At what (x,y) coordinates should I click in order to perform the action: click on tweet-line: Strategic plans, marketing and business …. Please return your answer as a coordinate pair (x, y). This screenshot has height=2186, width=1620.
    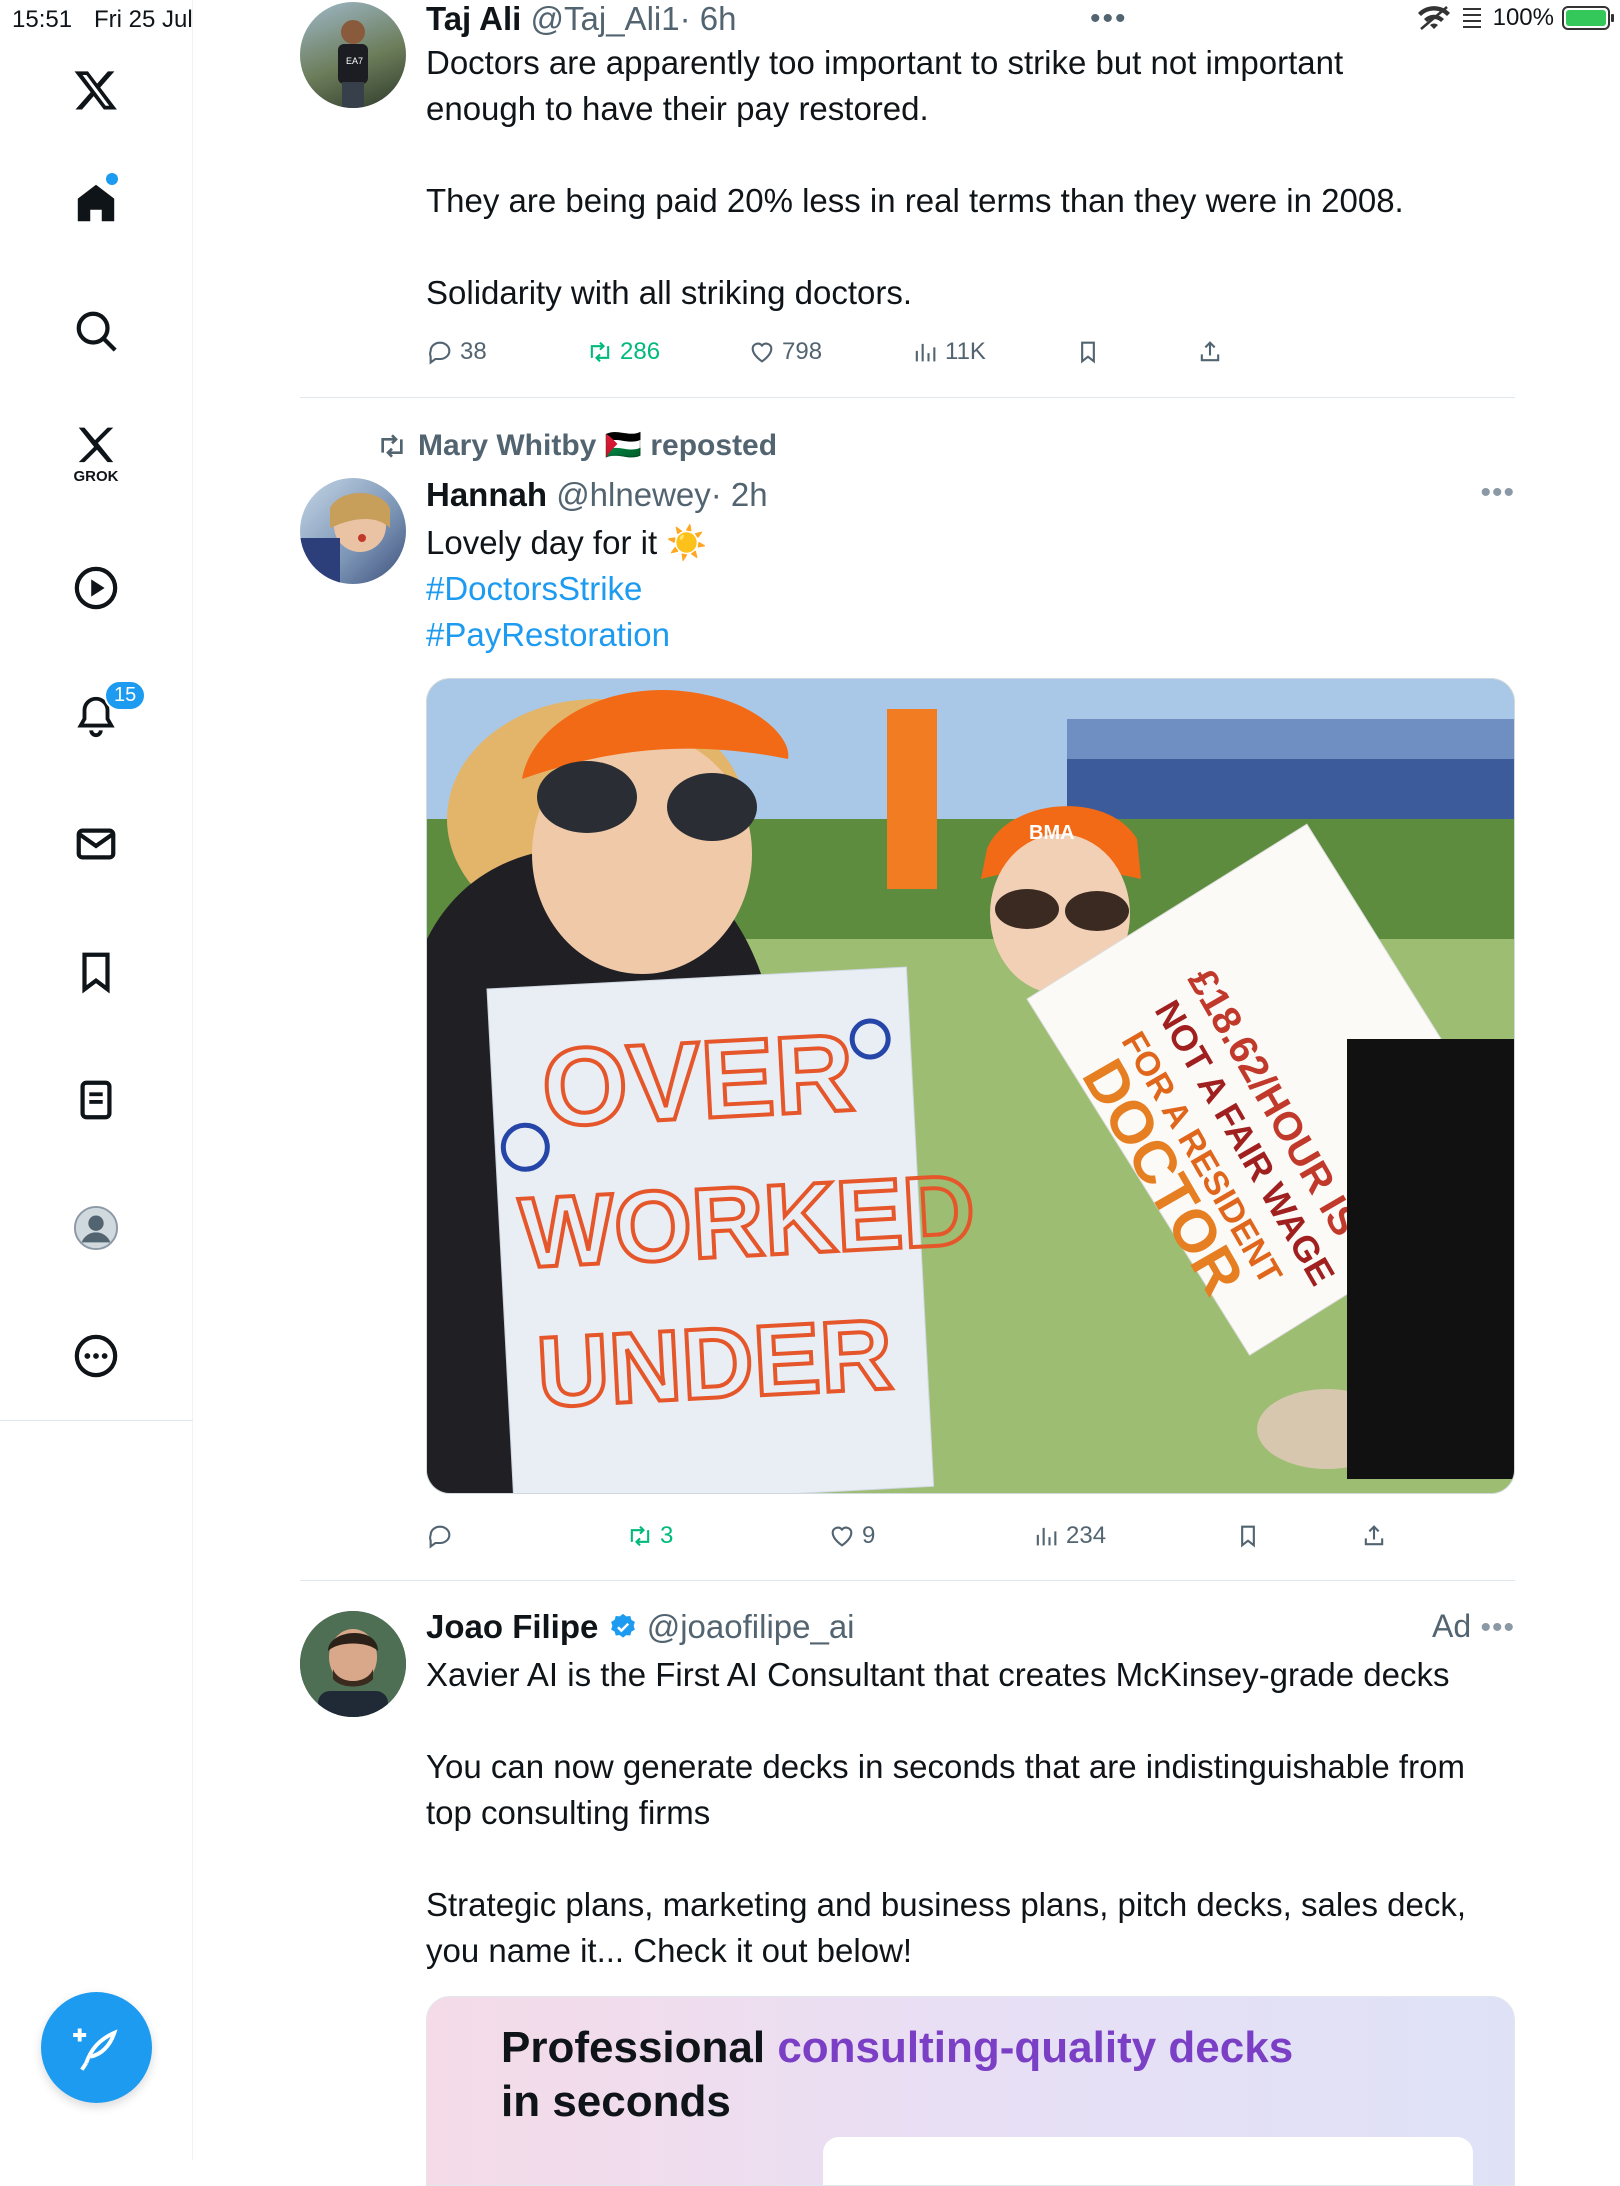
    Looking at the image, I should click on (946, 1904).